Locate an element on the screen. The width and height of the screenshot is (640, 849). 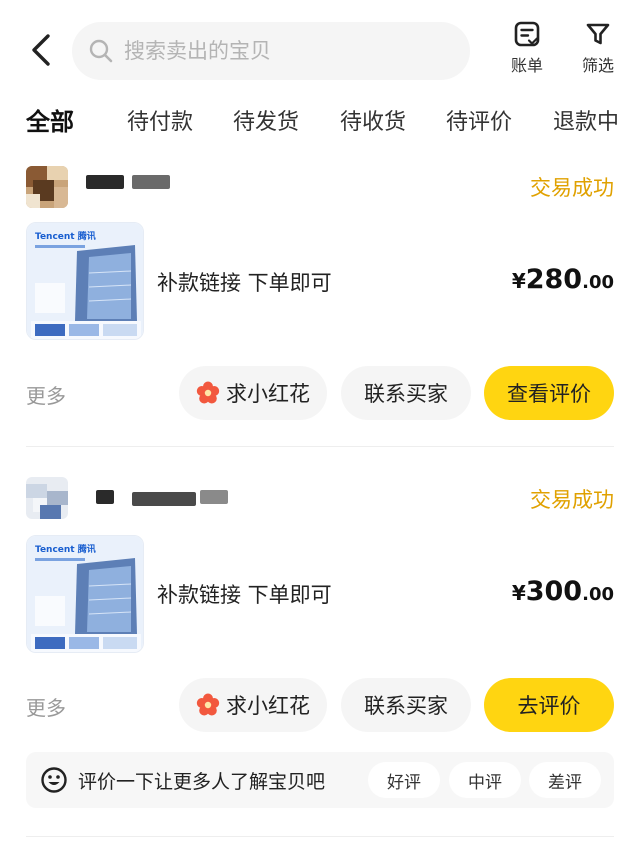
tab-label: 待发货 is located at coordinates (266, 122).